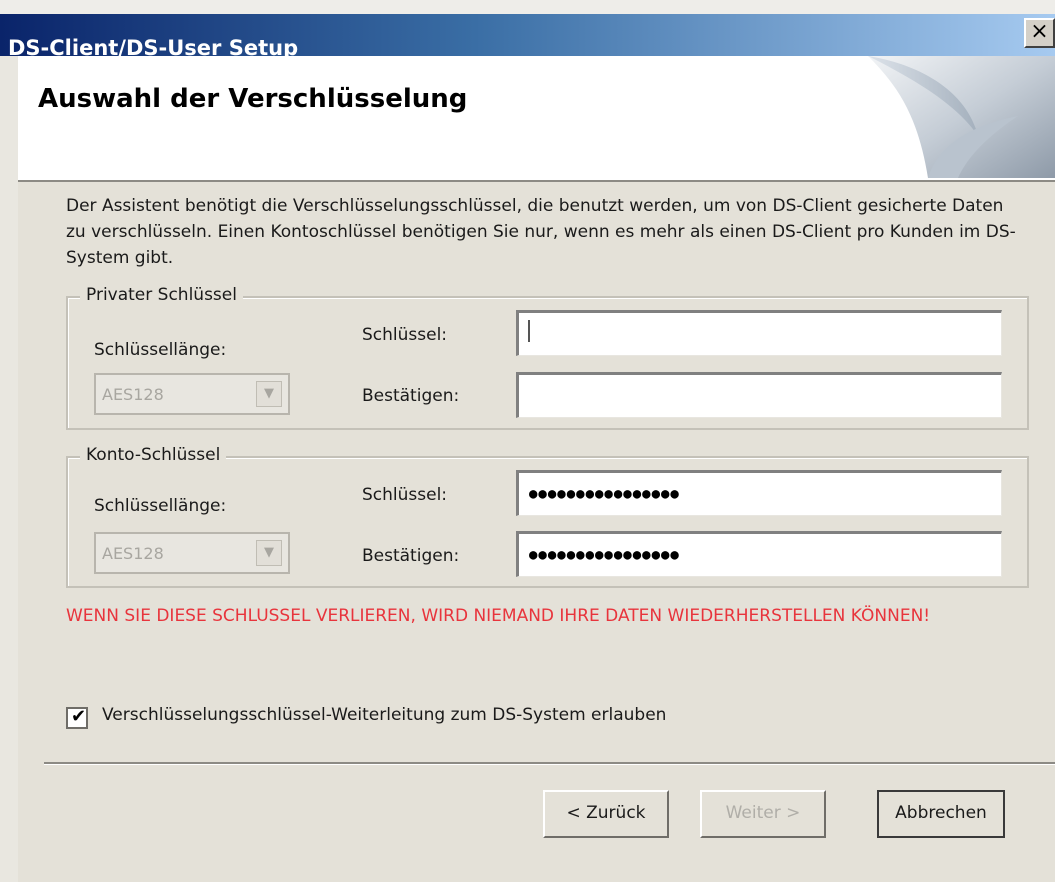  Describe the element at coordinates (9, 469) in the screenshot. I see `left-border` at that location.